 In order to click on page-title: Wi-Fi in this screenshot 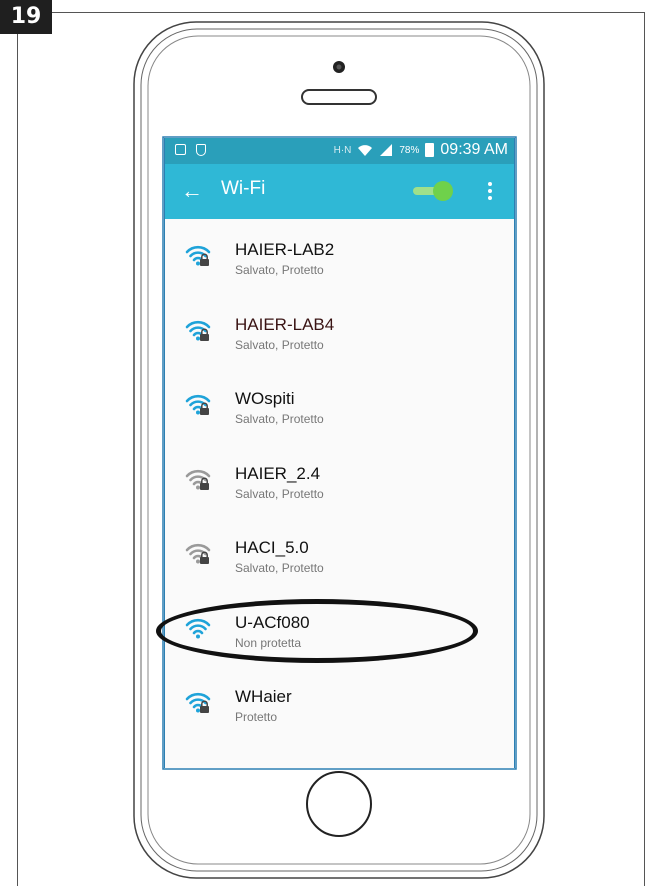, I will do `click(243, 188)`.